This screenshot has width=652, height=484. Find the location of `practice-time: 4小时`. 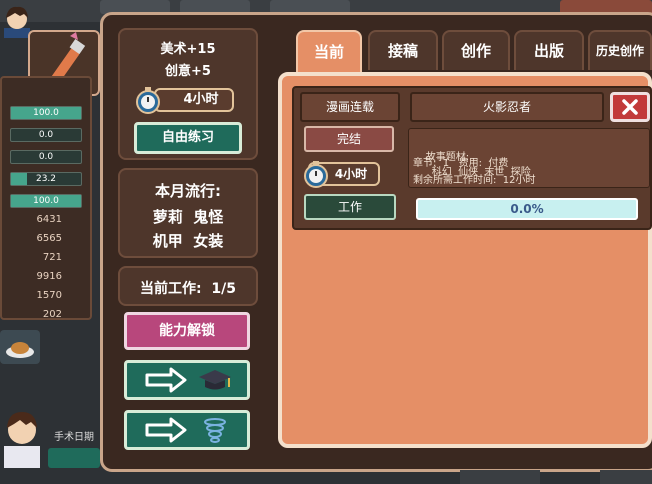

practice-time: 4小时 is located at coordinates (194, 100).